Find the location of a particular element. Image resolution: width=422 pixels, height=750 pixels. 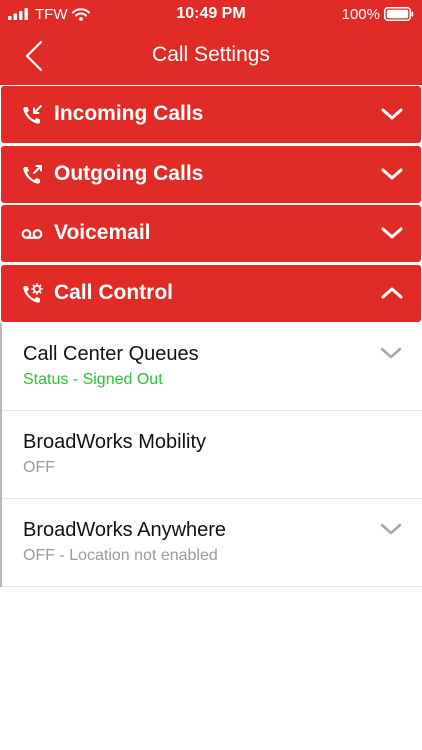

section-outgoing-calls: Outgoing Calls is located at coordinates (211, 174).